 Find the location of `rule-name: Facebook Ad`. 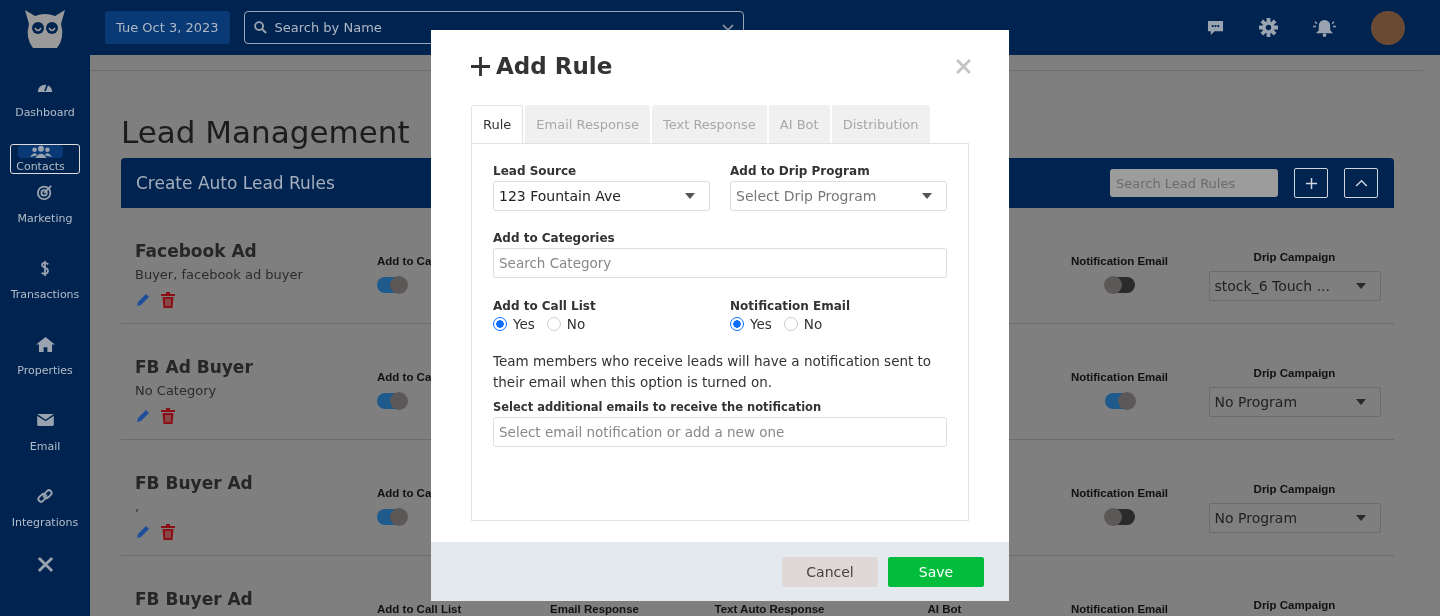

rule-name: Facebook Ad is located at coordinates (196, 251).